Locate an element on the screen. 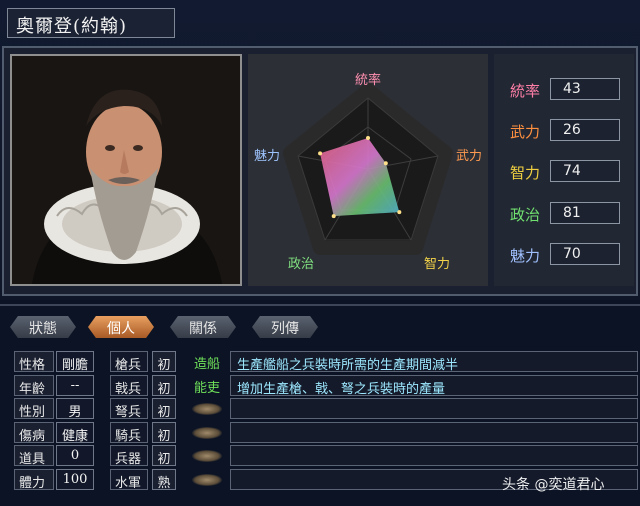 This screenshot has width=640, height=506. personal-field-value: -- is located at coordinates (75, 385).